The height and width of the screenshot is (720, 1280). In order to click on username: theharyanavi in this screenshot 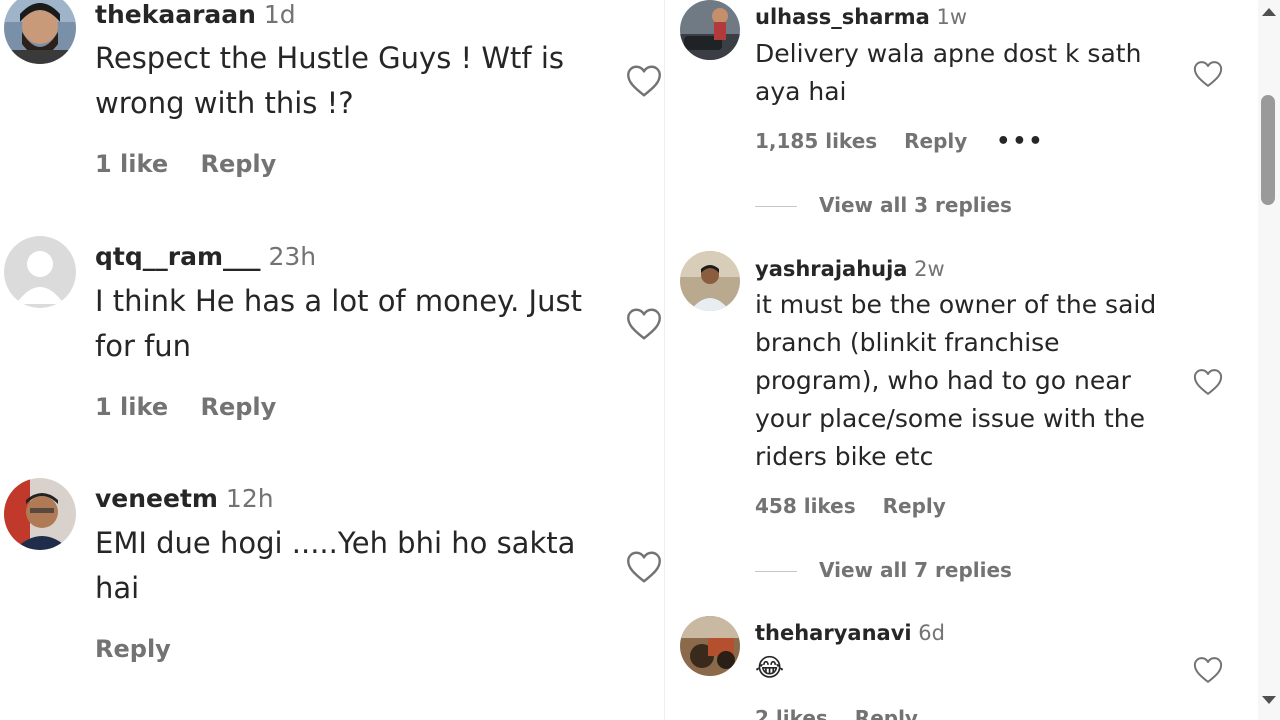, I will do `click(833, 633)`.